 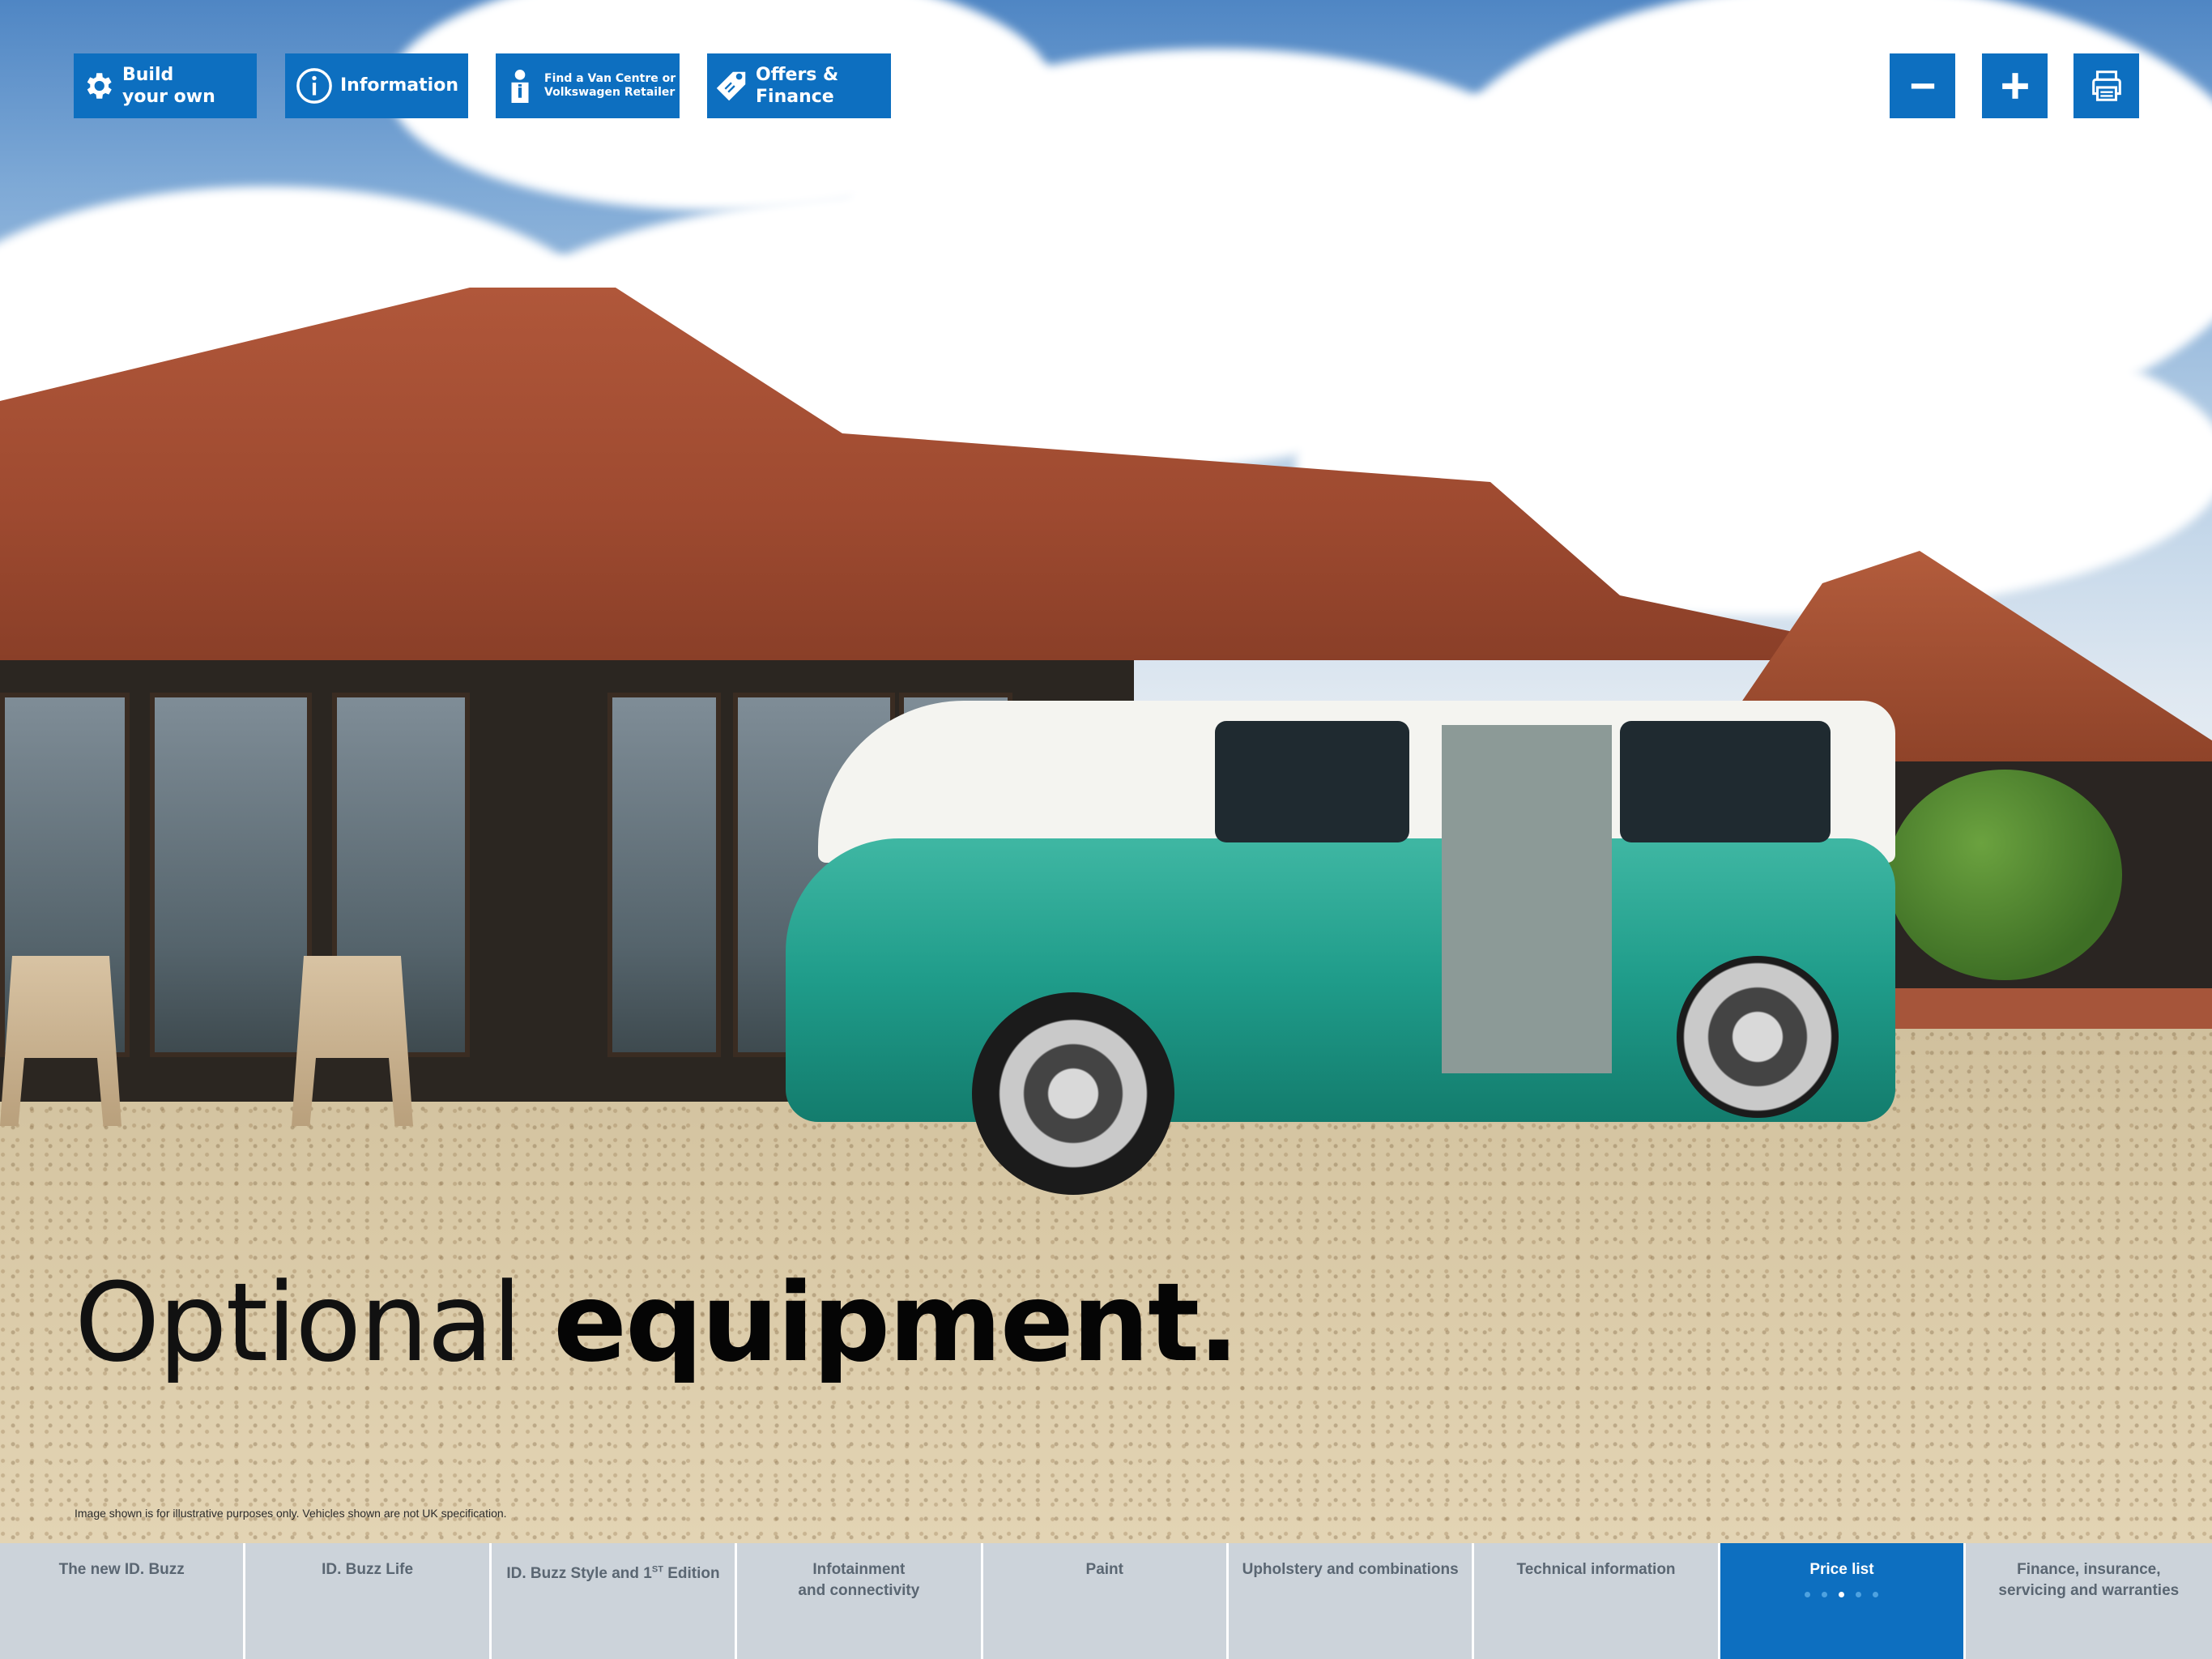 I want to click on page-dot-current, so click(x=1842, y=1594).